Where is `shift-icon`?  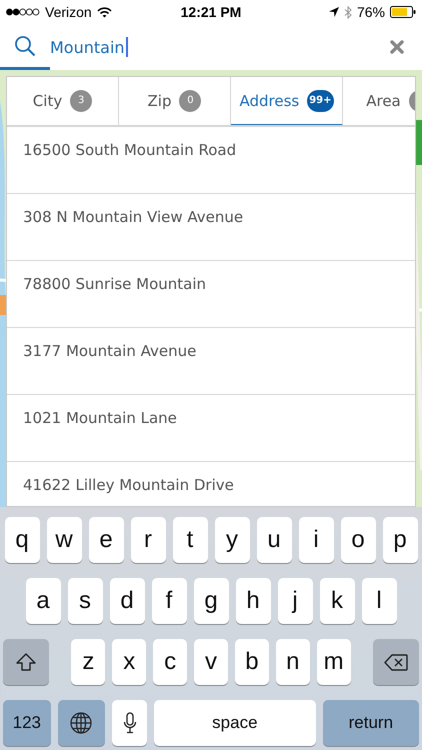 shift-icon is located at coordinates (26, 662).